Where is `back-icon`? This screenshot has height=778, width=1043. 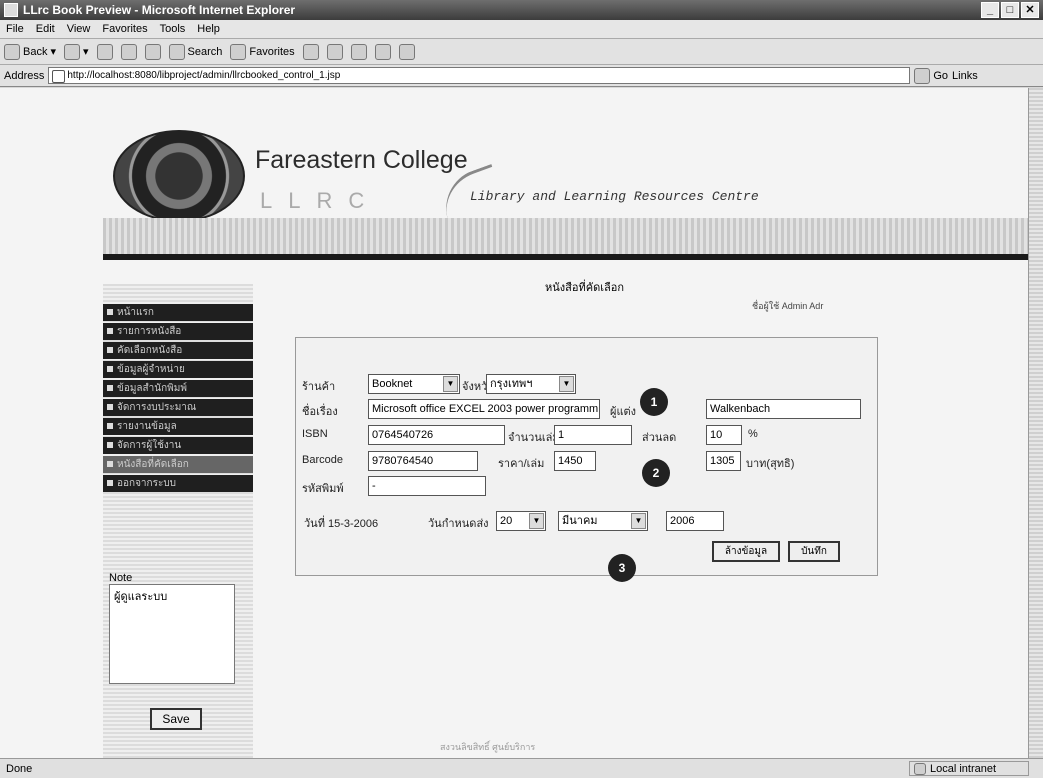
back-icon is located at coordinates (12, 51).